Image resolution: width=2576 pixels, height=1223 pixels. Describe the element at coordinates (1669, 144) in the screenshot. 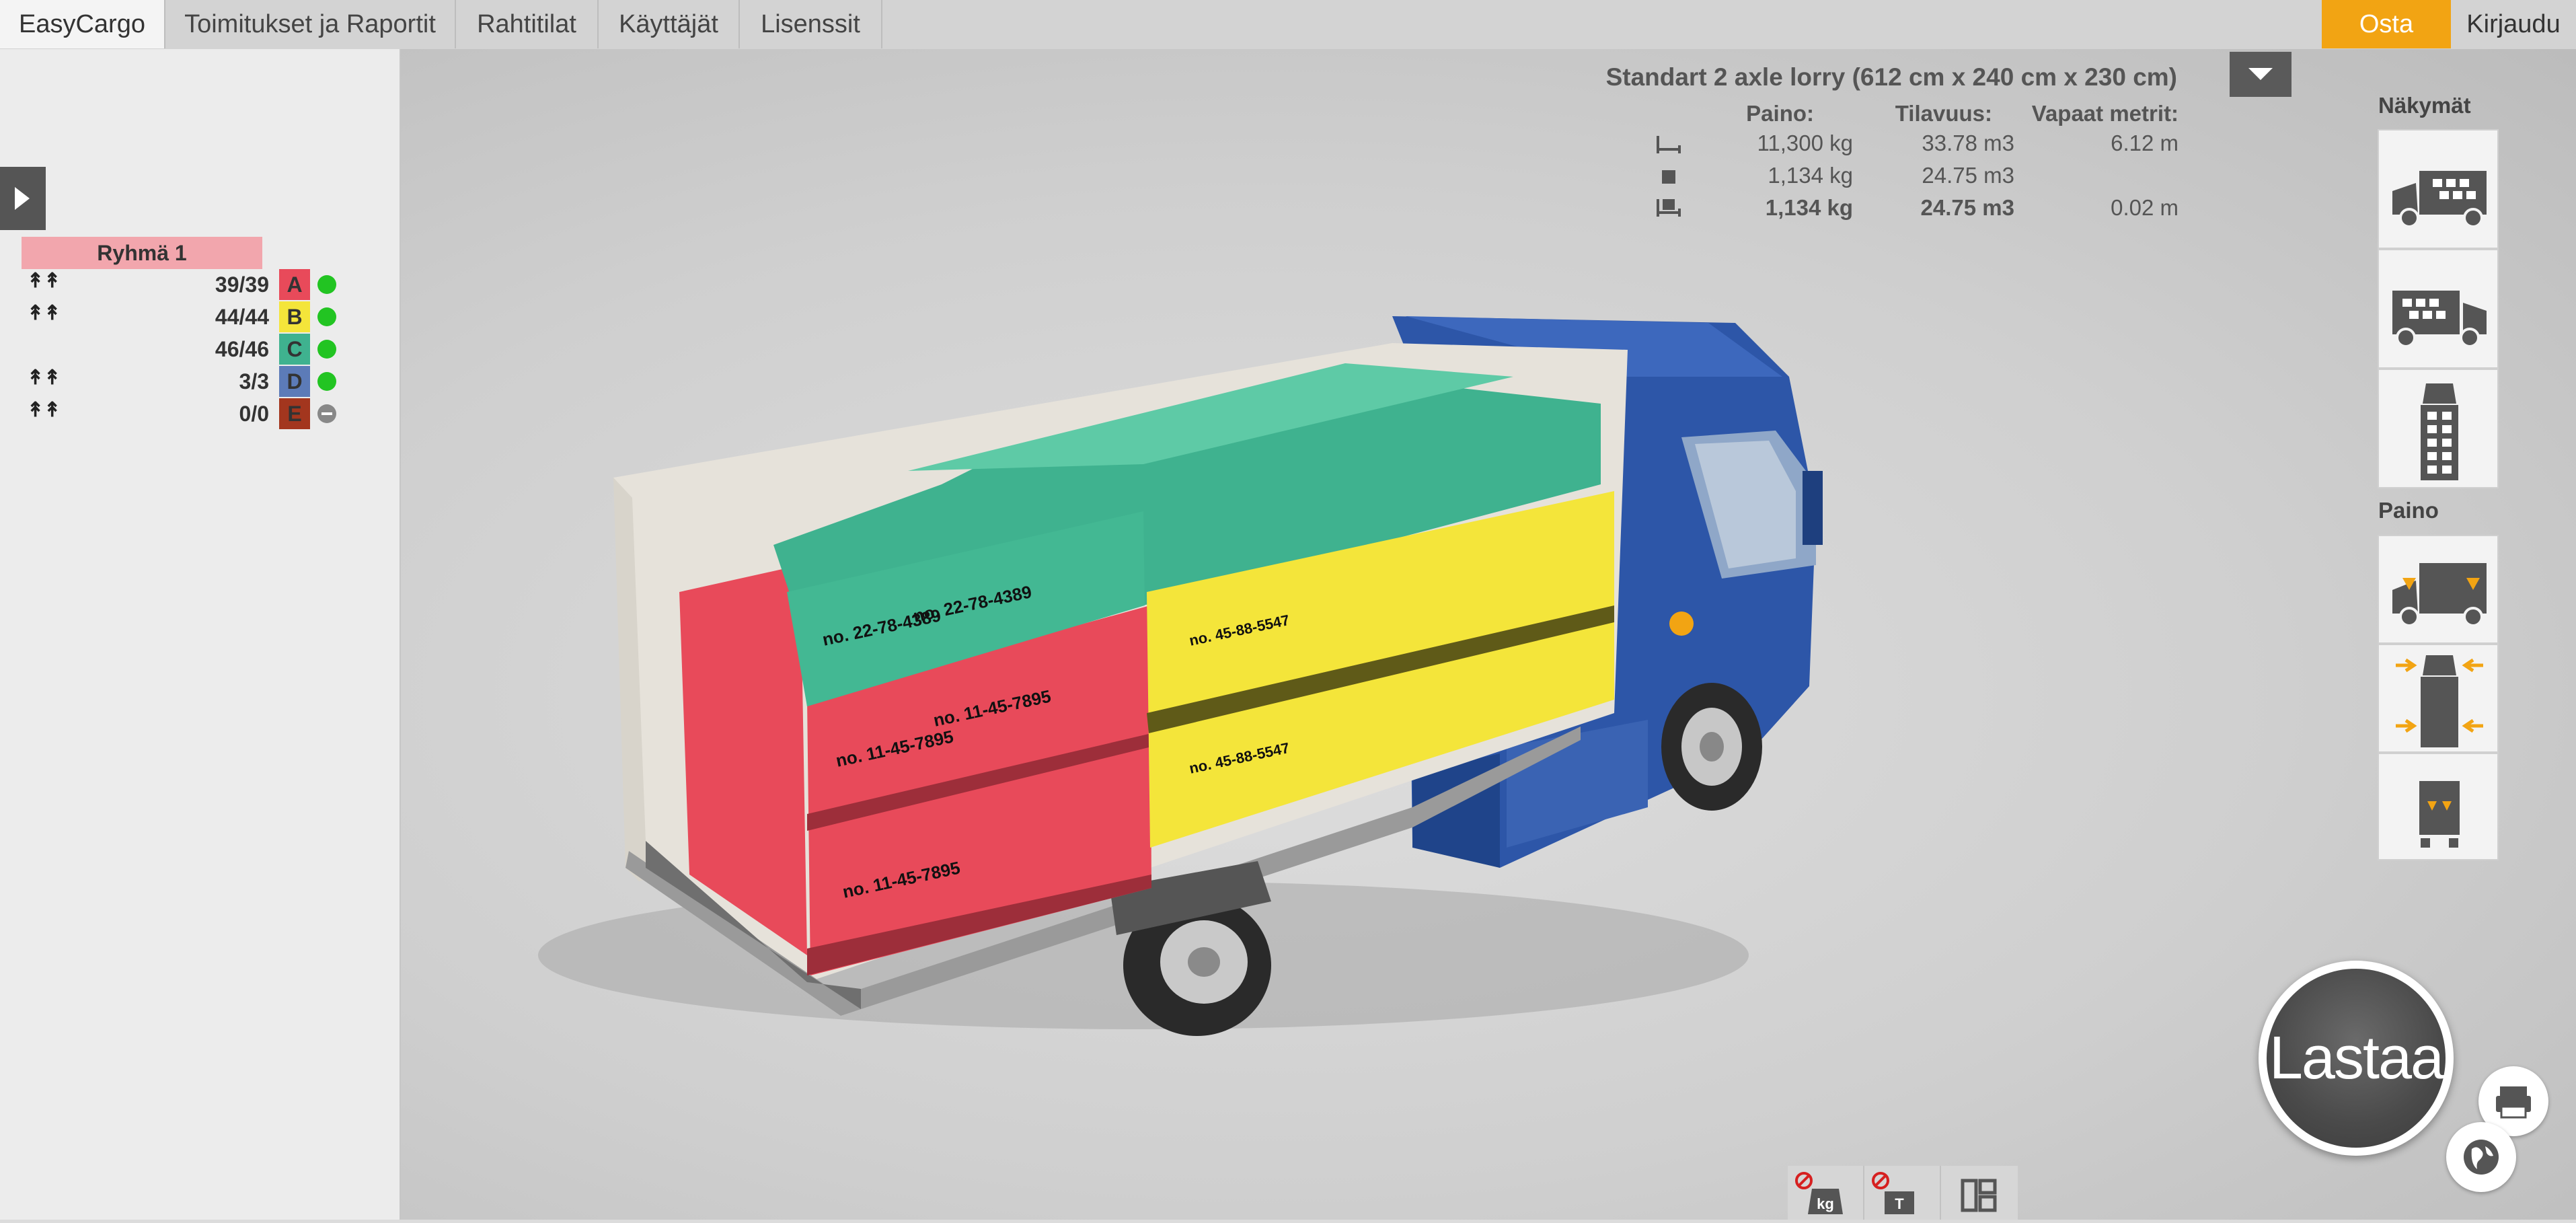

I see `truck-capacity-icon` at that location.